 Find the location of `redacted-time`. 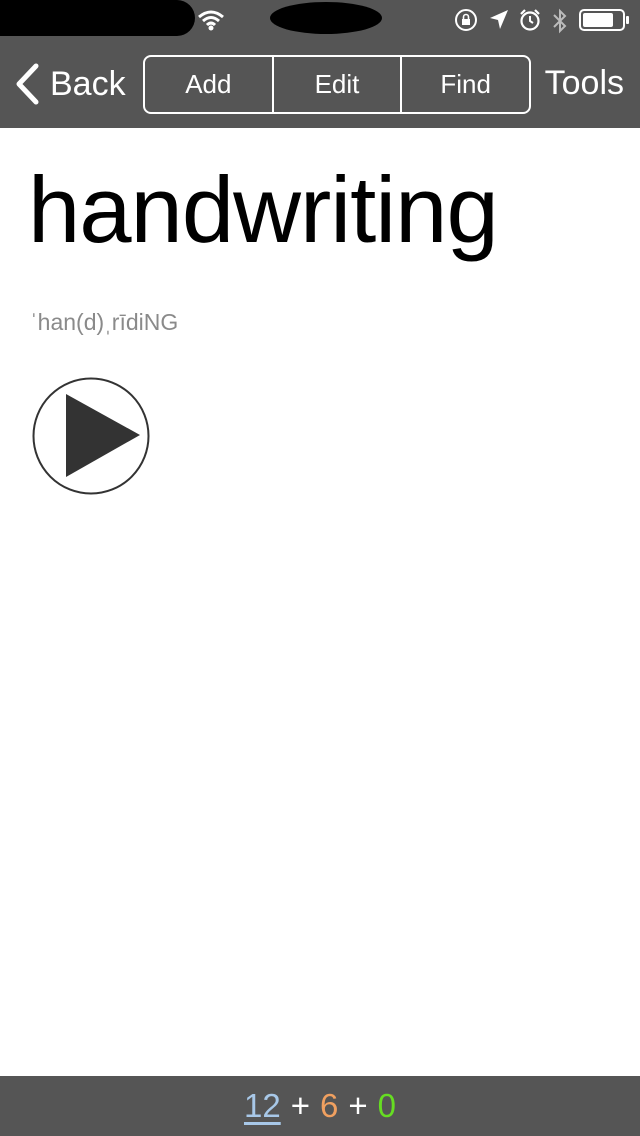

redacted-time is located at coordinates (326, 18).